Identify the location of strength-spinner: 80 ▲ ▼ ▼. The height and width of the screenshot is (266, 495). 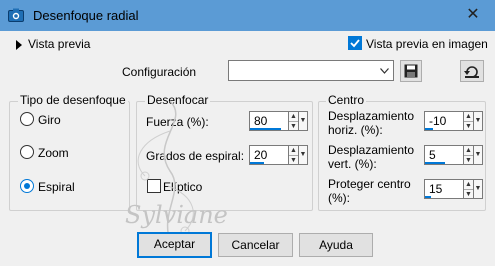
(278, 121).